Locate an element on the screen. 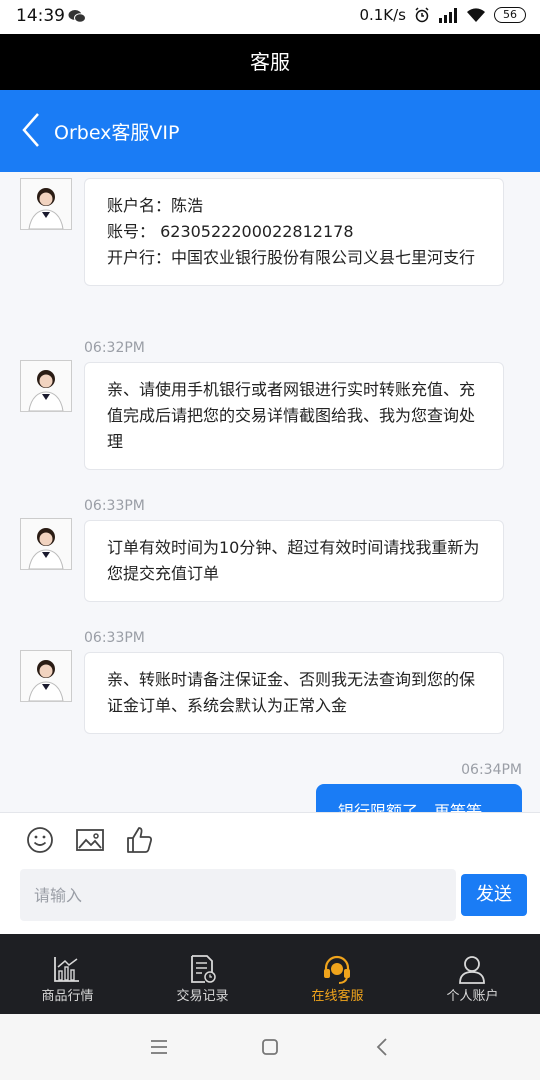 This screenshot has width=540, height=1080. back-arrow-icon is located at coordinates (31, 130).